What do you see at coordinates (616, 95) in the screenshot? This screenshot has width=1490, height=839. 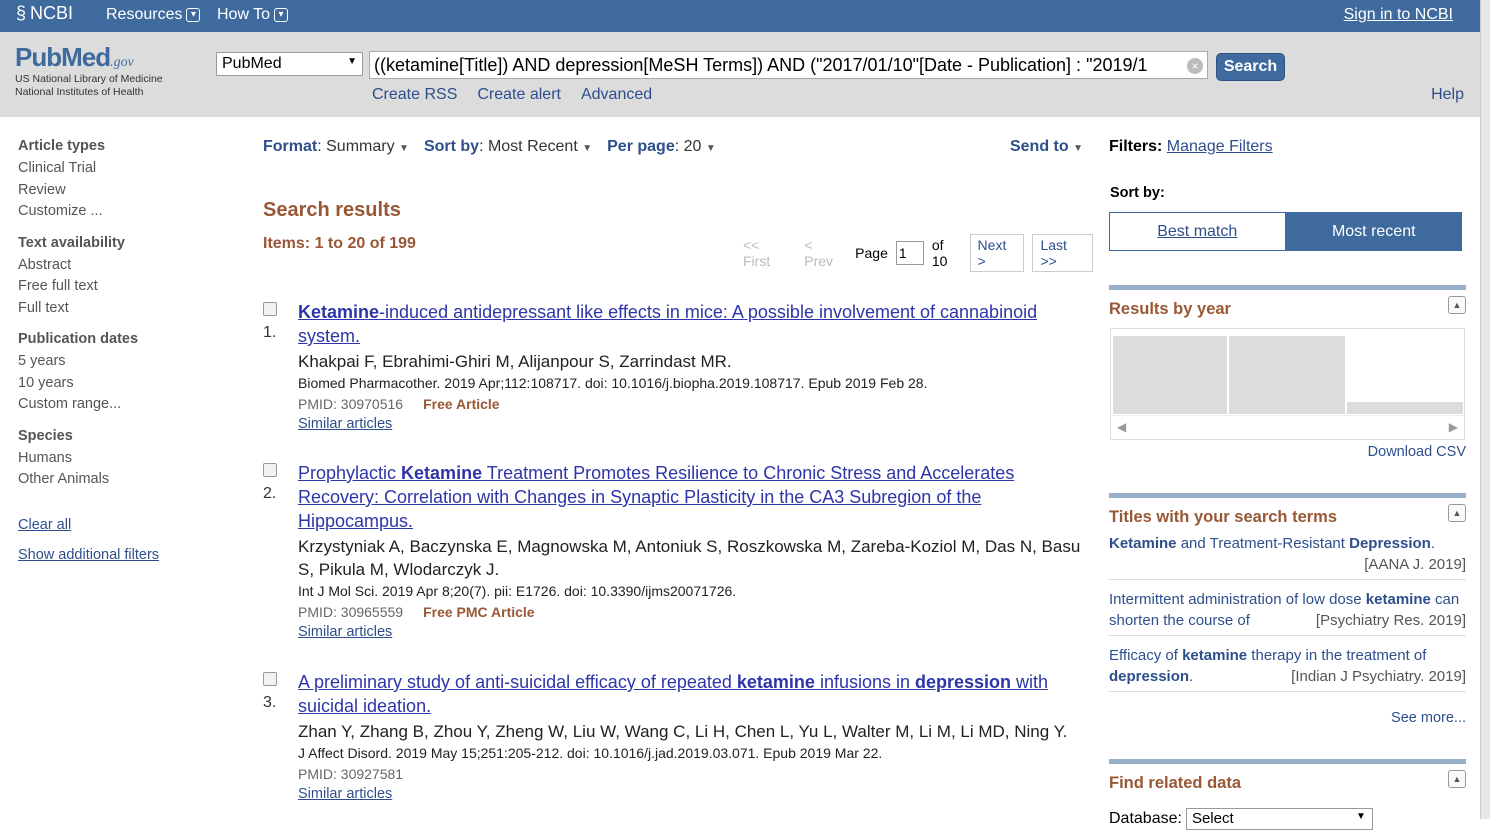 I see `advanced-link: Advanced` at bounding box center [616, 95].